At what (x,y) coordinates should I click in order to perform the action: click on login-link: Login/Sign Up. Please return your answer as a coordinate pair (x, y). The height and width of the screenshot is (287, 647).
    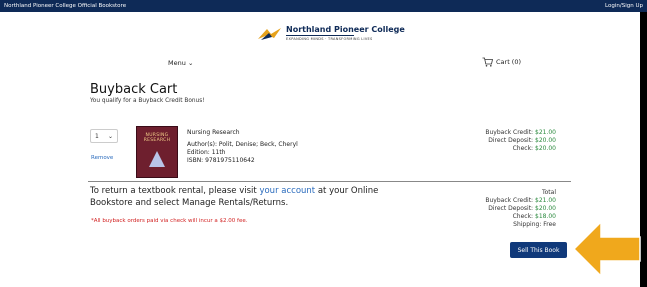
    Looking at the image, I should click on (624, 6).